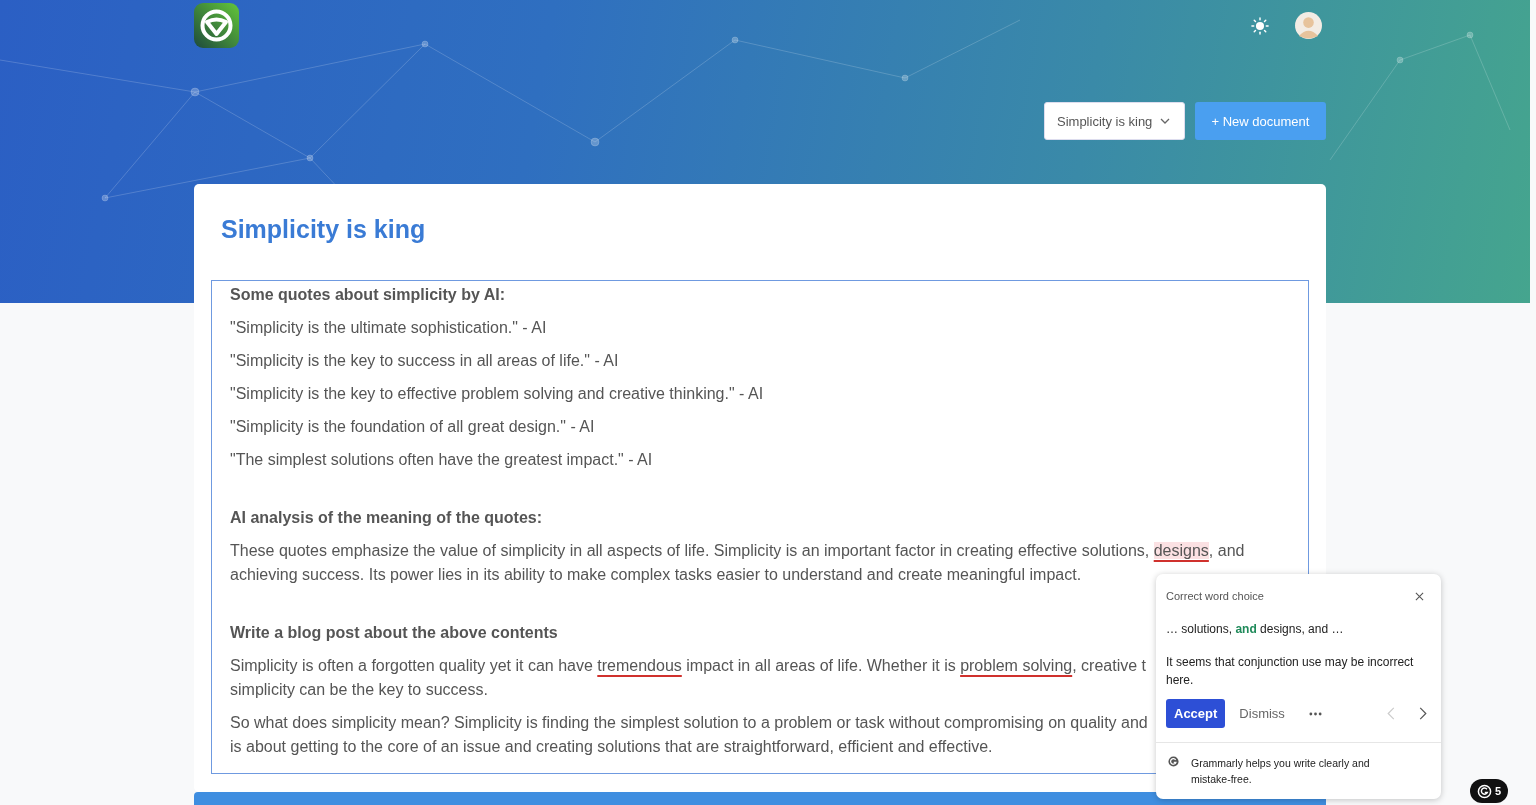 This screenshot has width=1536, height=805. Describe the element at coordinates (412, 427) in the screenshot. I see `text-line: "Simplicity is the foundation of all great design." - AI` at that location.